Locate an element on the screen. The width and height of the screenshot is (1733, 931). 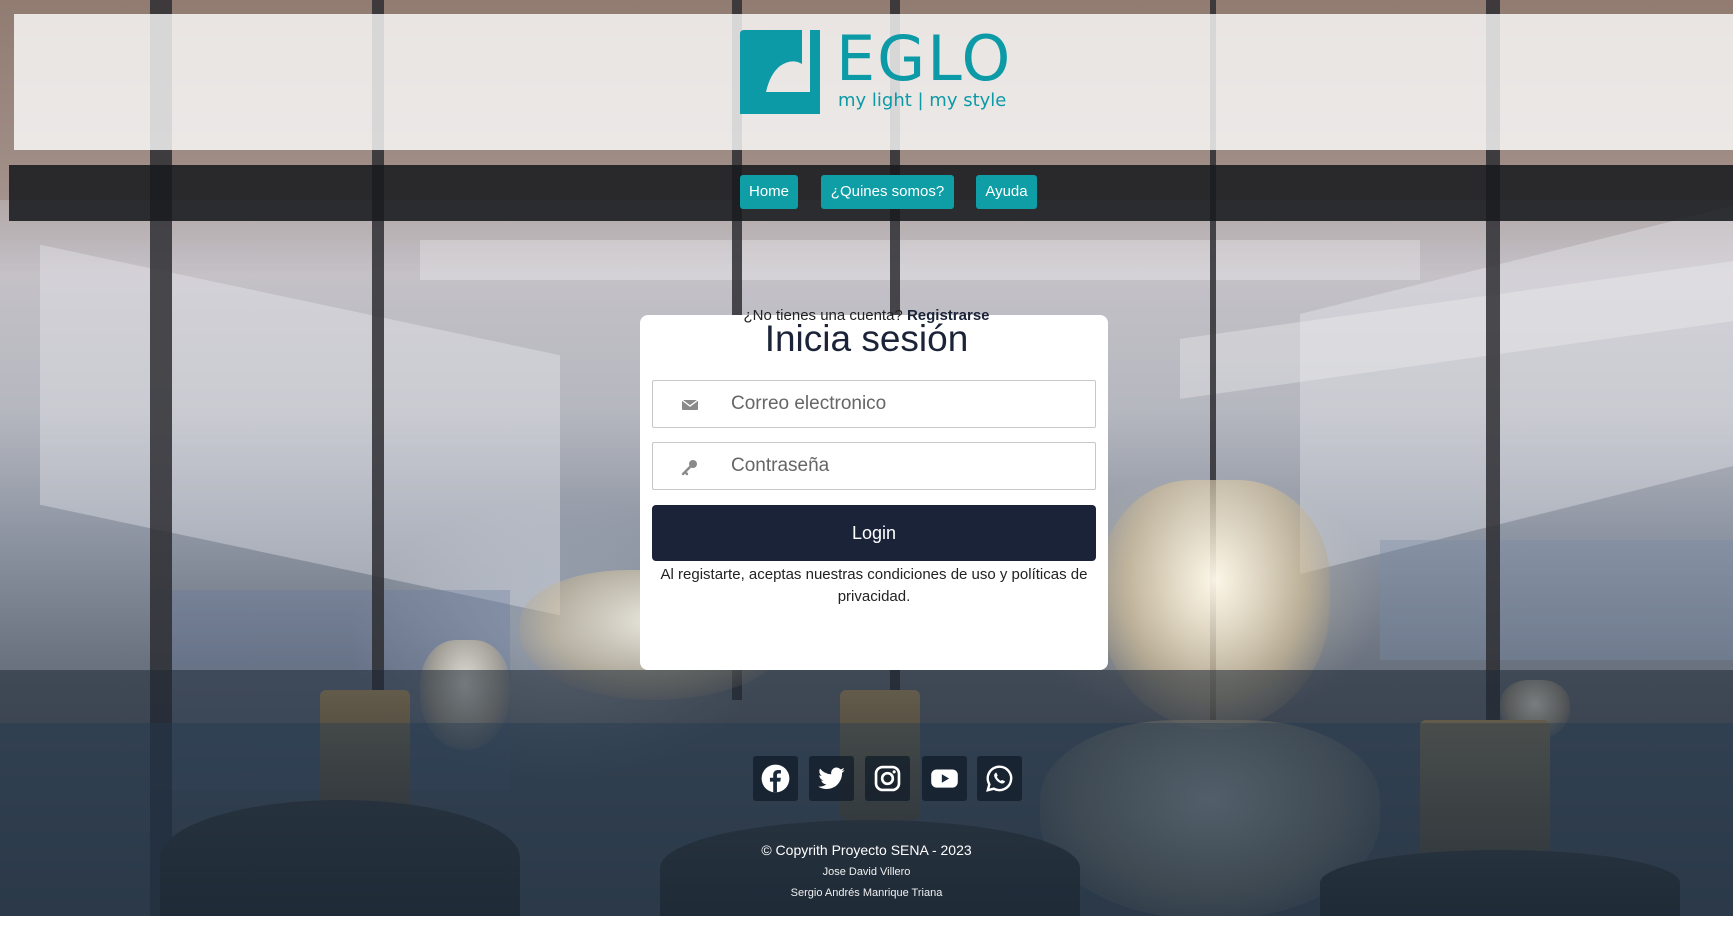
instagram-icon is located at coordinates (887, 778).